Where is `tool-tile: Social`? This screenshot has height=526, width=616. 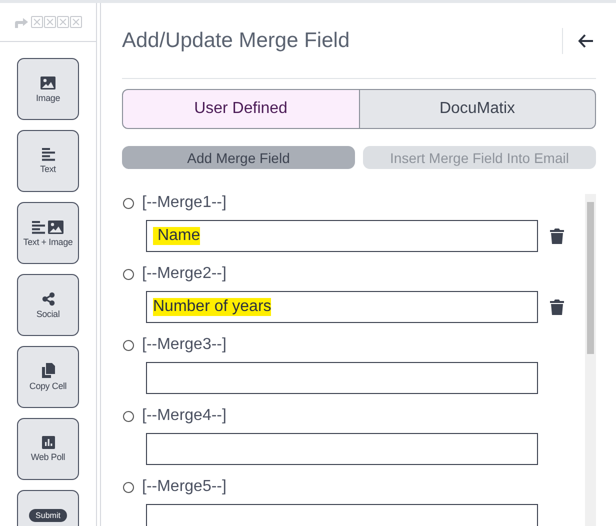 tool-tile: Social is located at coordinates (48, 305).